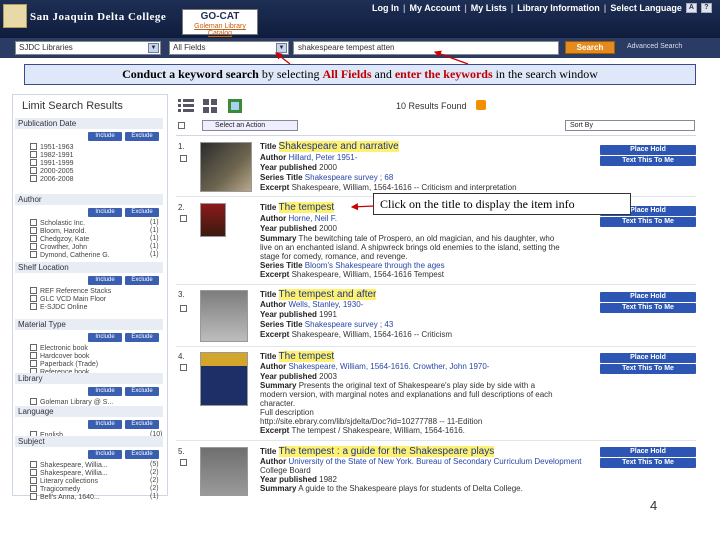  Describe the element at coordinates (385, 9) in the screenshot. I see `nav-login: Log In` at that location.